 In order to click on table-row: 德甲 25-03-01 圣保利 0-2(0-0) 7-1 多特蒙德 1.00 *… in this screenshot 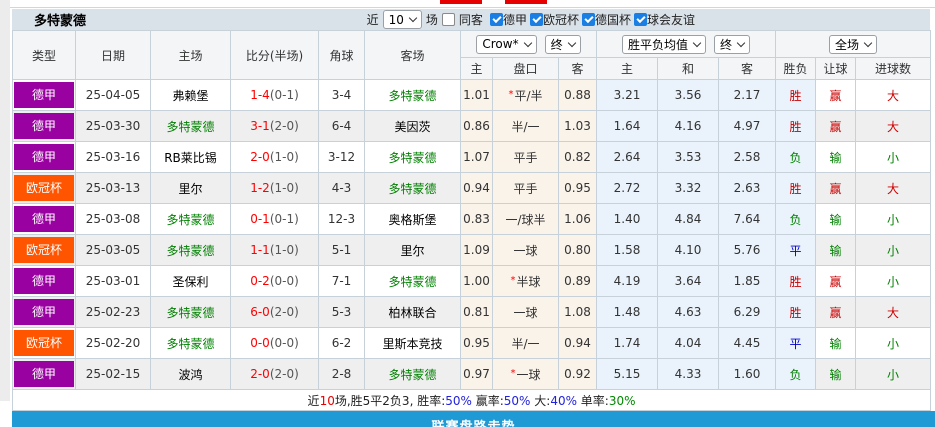, I will do `click(472, 281)`.